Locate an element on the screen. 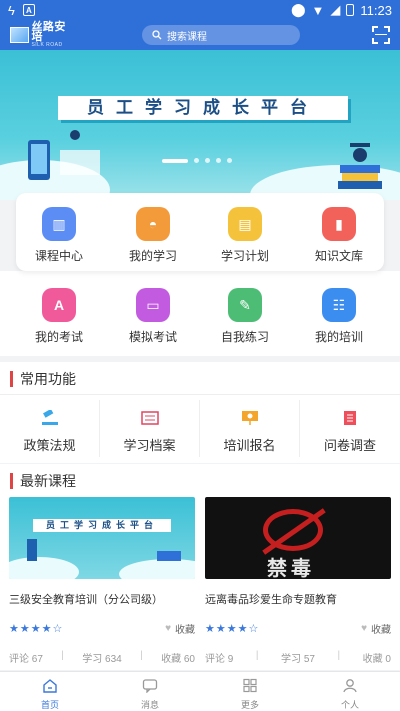  nav-label: 个人 is located at coordinates (349, 705).